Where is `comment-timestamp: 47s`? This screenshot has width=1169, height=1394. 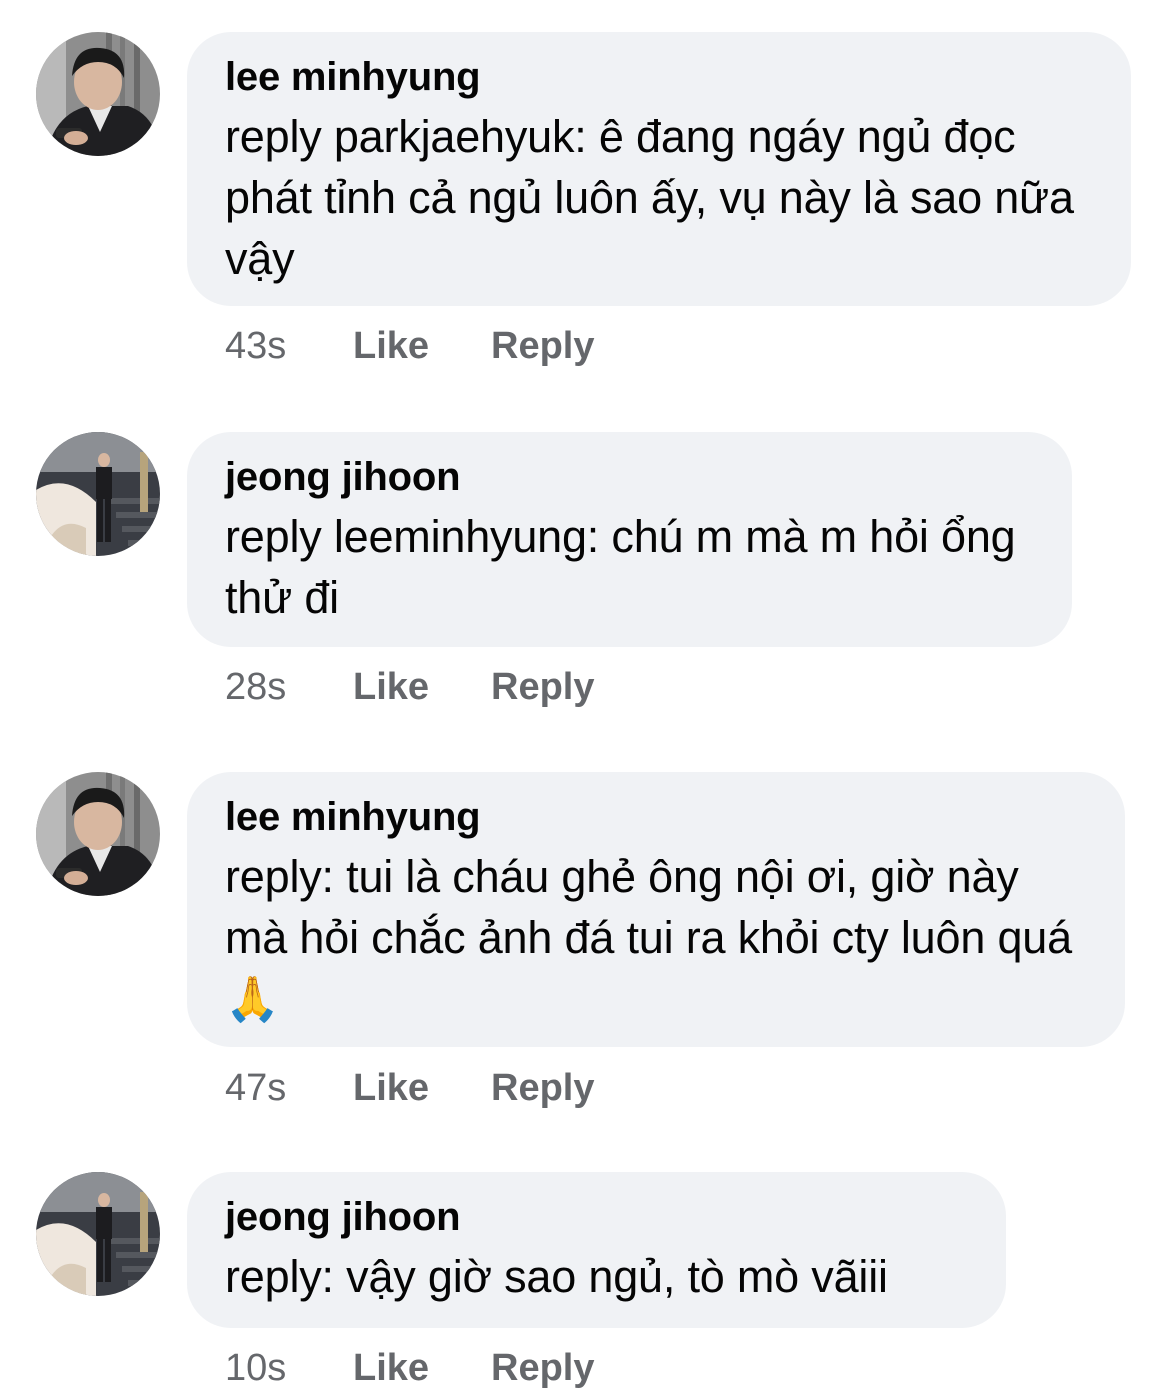
comment-timestamp: 47s is located at coordinates (289, 1088).